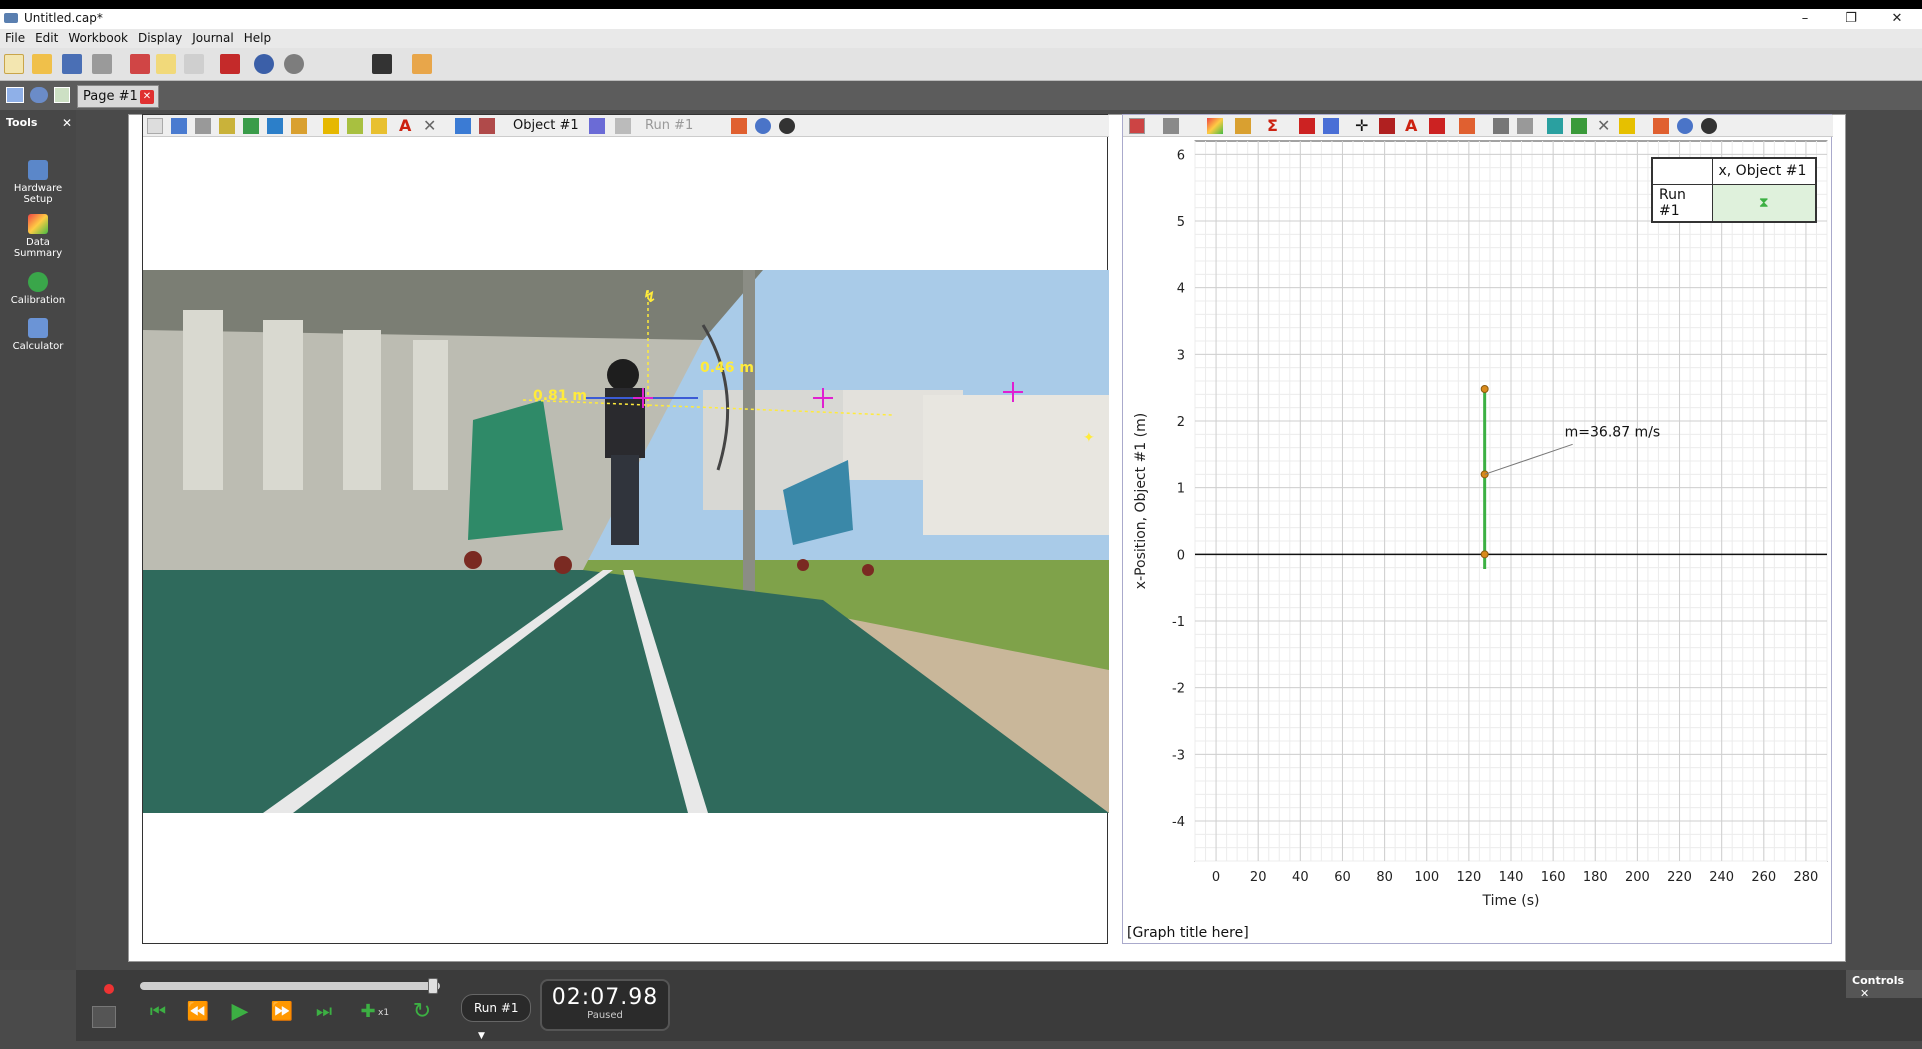  I want to click on controls-panel-tab: Controls ✕, so click(1884, 985).